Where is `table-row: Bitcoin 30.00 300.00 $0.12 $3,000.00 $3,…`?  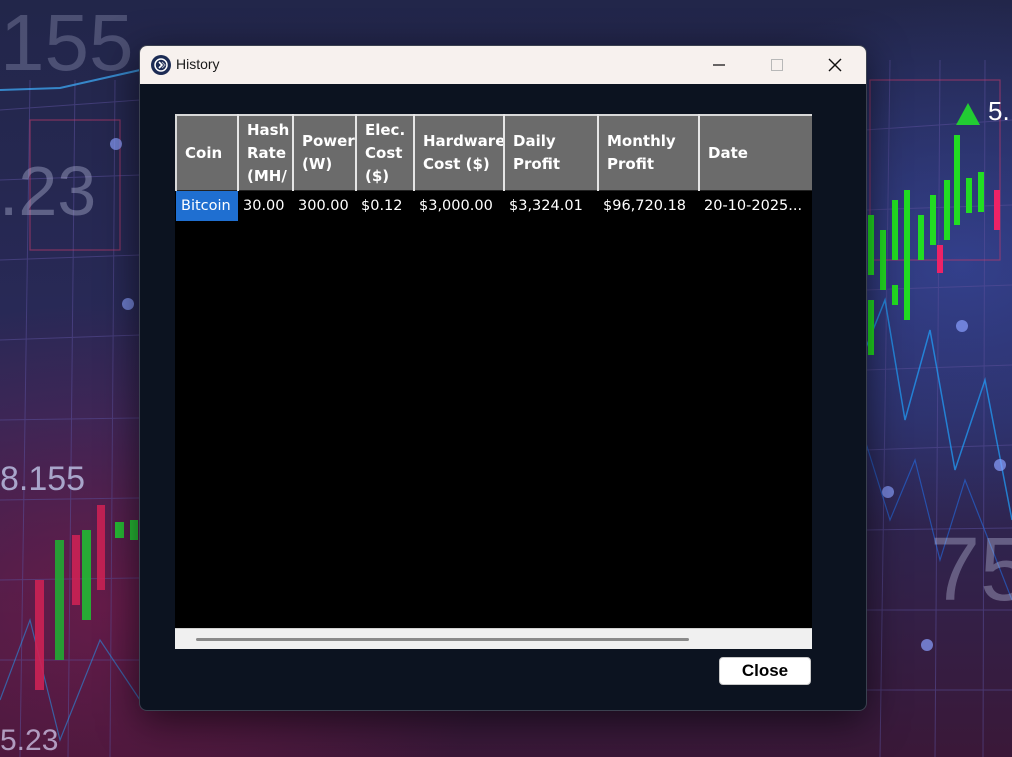
table-row: Bitcoin 30.00 300.00 $0.12 $3,000.00 $3,… is located at coordinates (494, 205).